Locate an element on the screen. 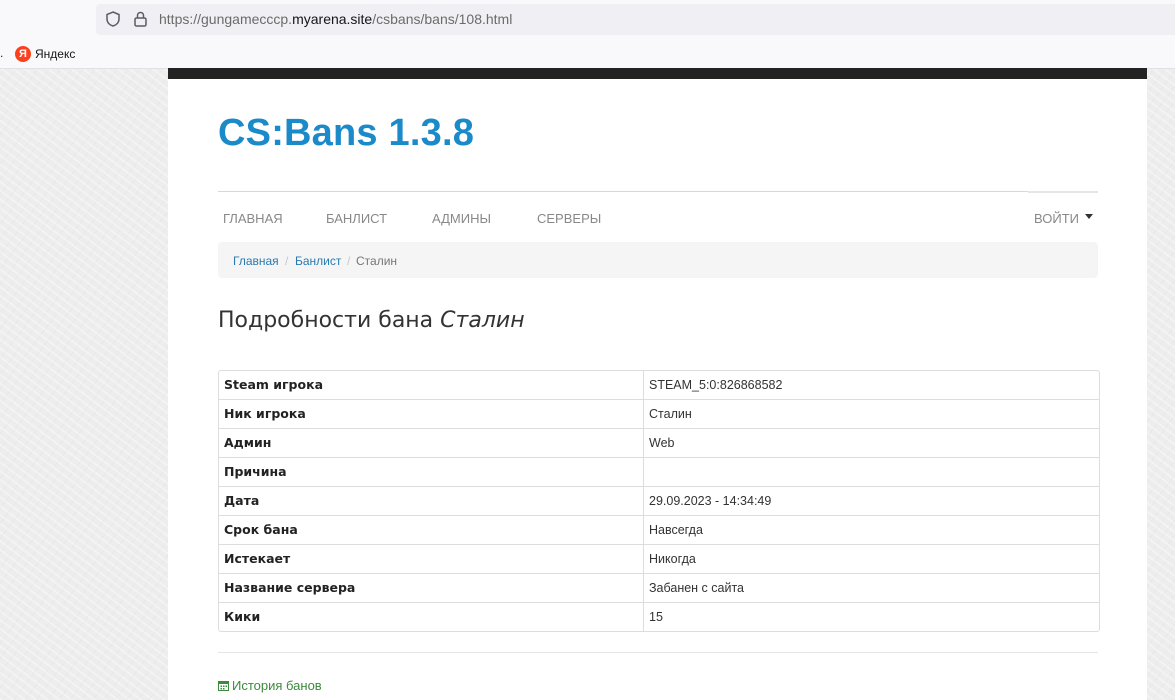  nav-login-divider is located at coordinates (1063, 192).